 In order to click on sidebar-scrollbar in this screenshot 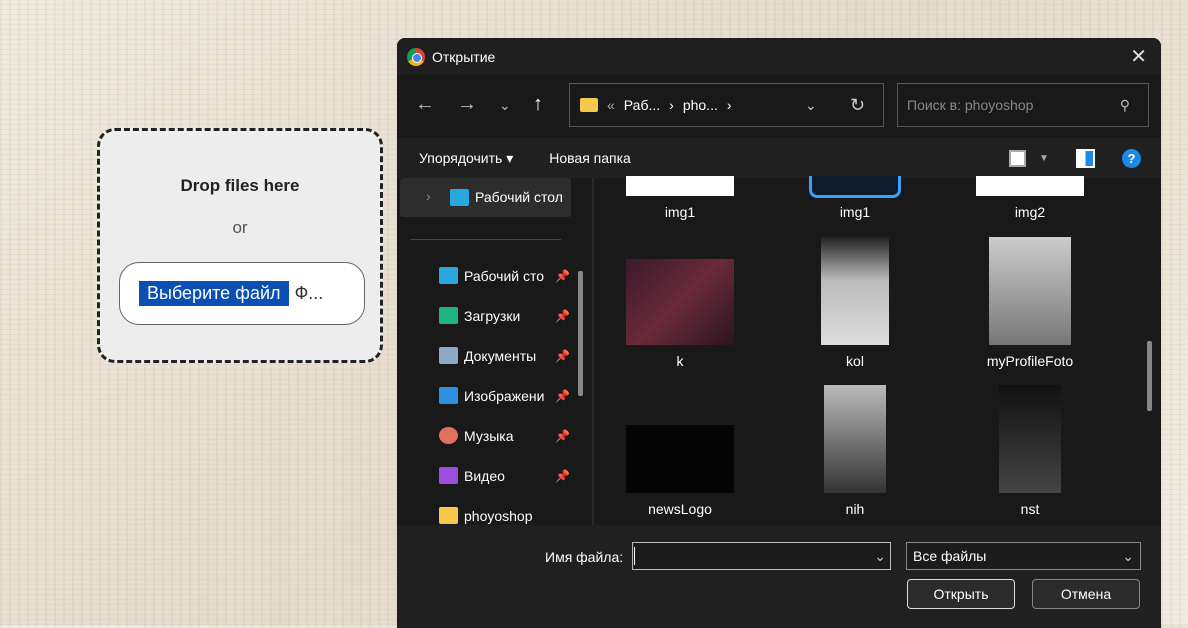, I will do `click(580, 333)`.